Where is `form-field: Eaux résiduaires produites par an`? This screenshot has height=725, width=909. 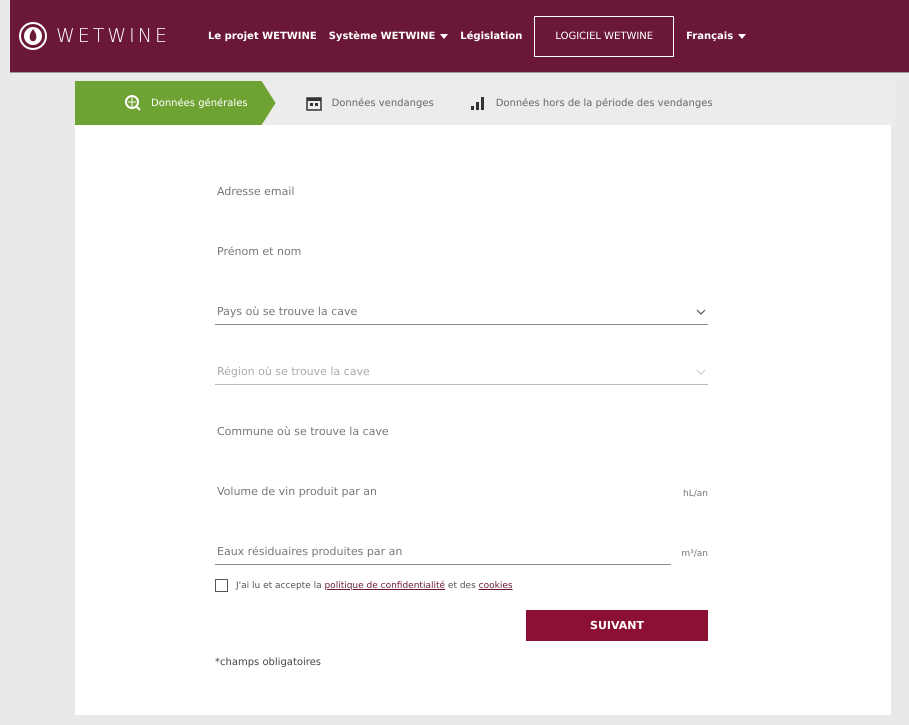
form-field: Eaux résiduaires produites par an is located at coordinates (443, 552).